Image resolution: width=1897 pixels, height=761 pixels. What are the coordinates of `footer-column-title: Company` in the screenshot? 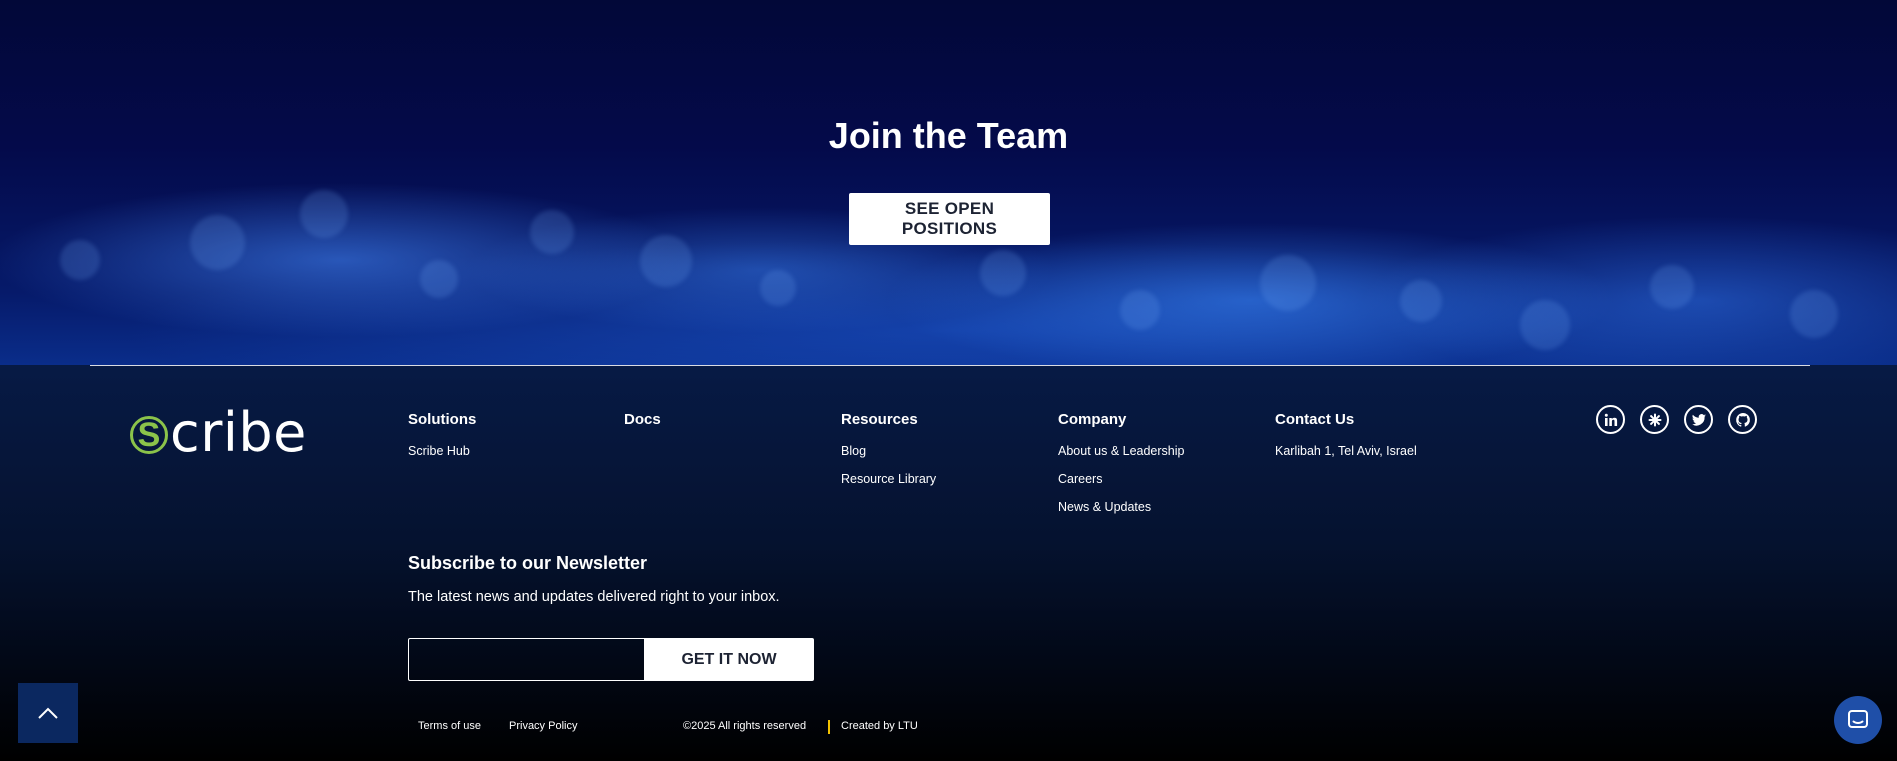 It's located at (1092, 419).